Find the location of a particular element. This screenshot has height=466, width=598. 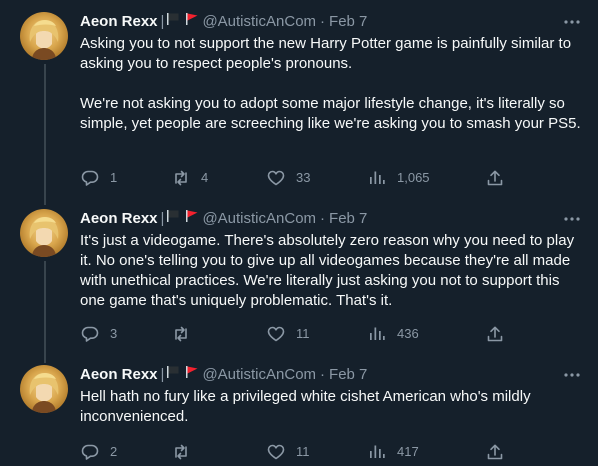

like-button: 33 is located at coordinates (288, 178).